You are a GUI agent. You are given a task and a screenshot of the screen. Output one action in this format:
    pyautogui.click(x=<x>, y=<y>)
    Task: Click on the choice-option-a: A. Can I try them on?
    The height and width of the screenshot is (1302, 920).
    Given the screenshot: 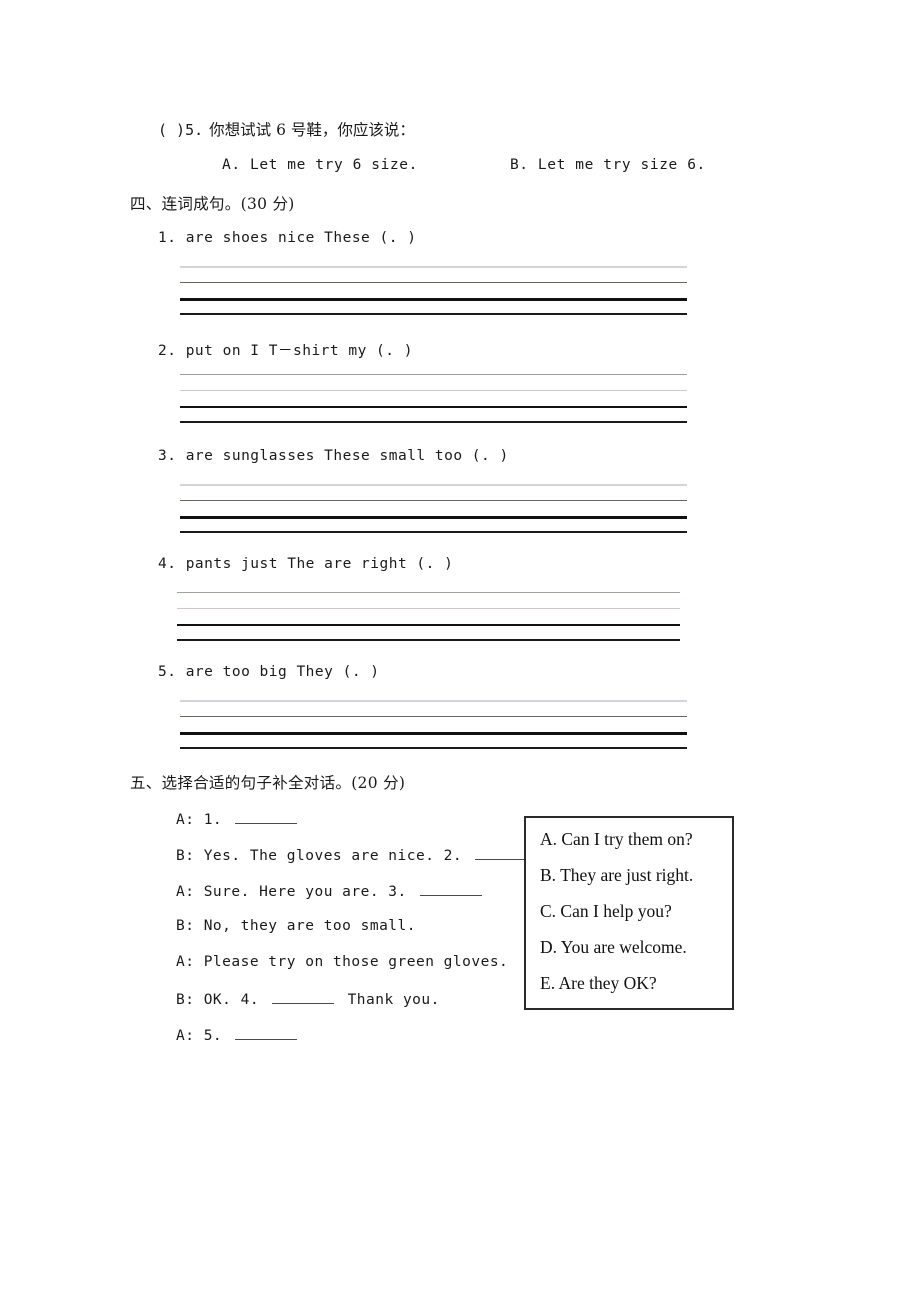 What is the action you would take?
    pyautogui.click(x=616, y=839)
    